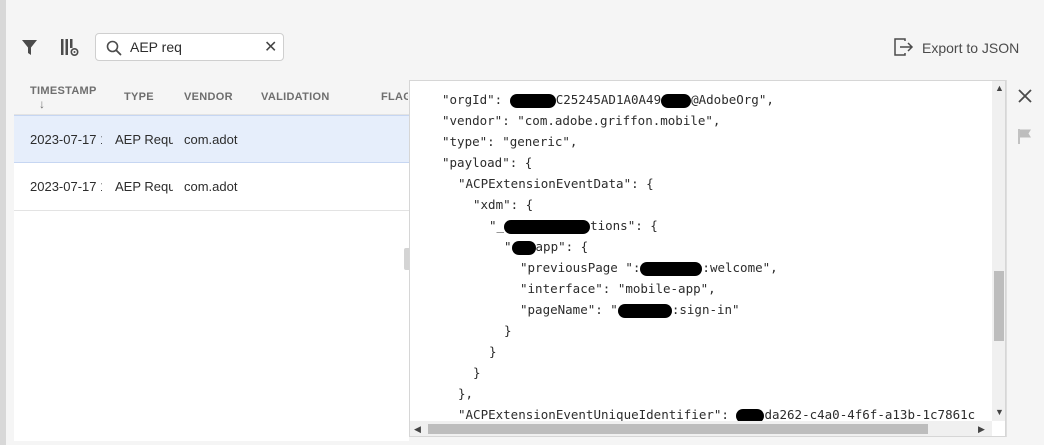  I want to click on sort-descending-icon: ↓, so click(42, 104).